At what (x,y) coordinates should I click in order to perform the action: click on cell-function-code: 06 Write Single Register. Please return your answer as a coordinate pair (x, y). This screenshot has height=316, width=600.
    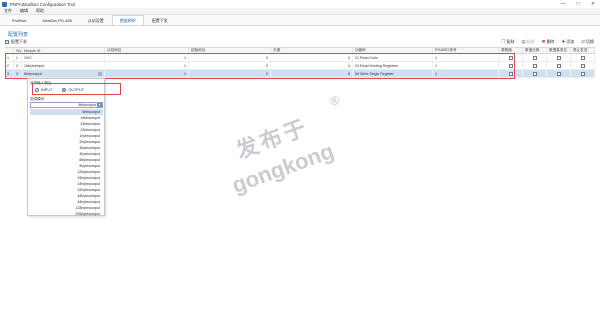
    Looking at the image, I should click on (393, 73).